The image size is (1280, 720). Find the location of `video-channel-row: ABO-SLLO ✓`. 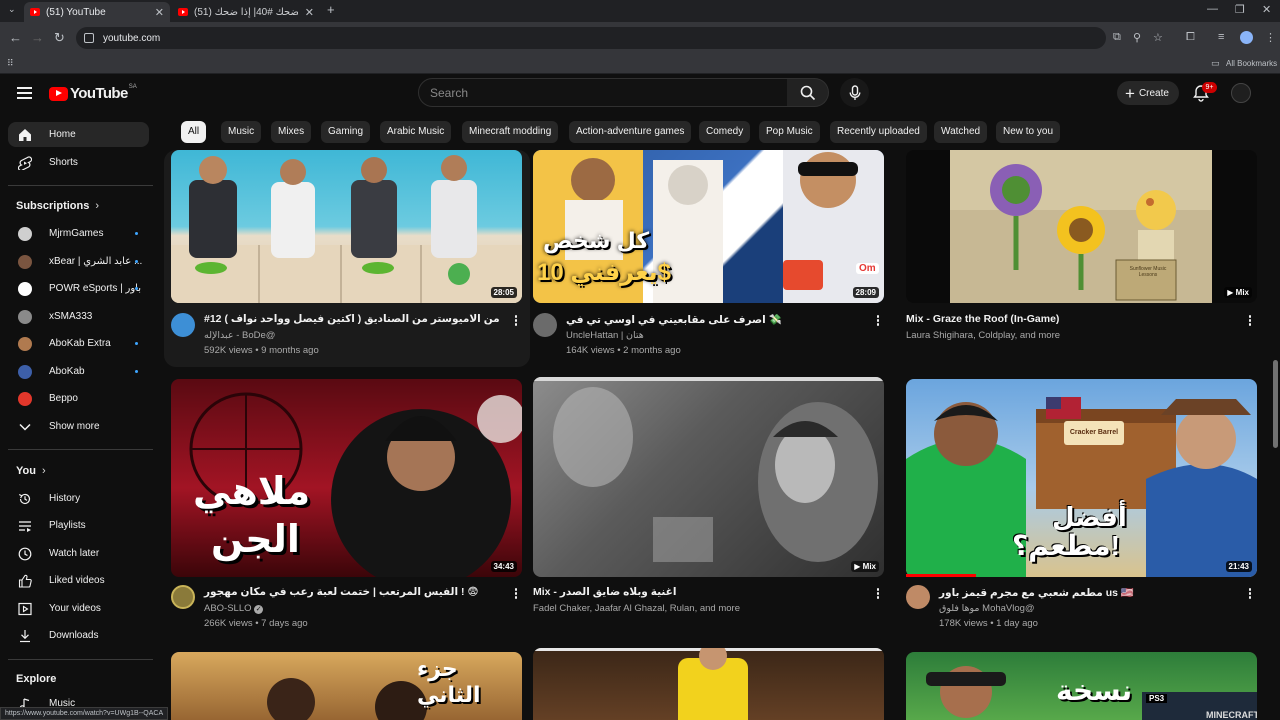

video-channel-row: ABO-SLLO ✓ is located at coordinates (234, 608).